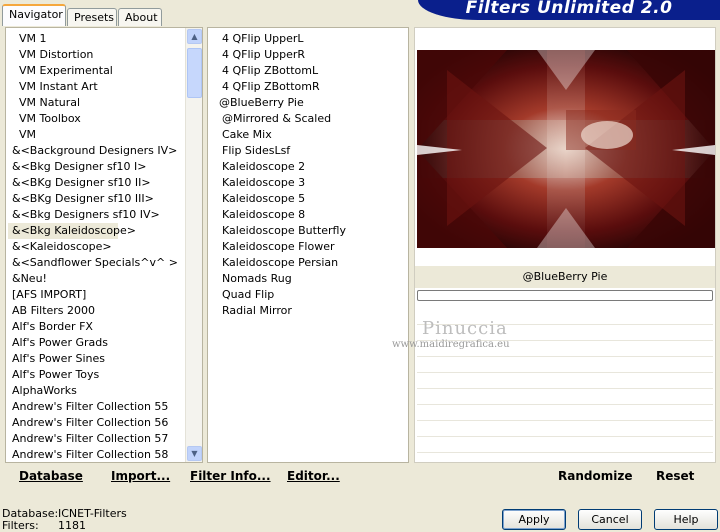 The image size is (720, 532). What do you see at coordinates (534, 519) in the screenshot?
I see `apply-button: Apply` at bounding box center [534, 519].